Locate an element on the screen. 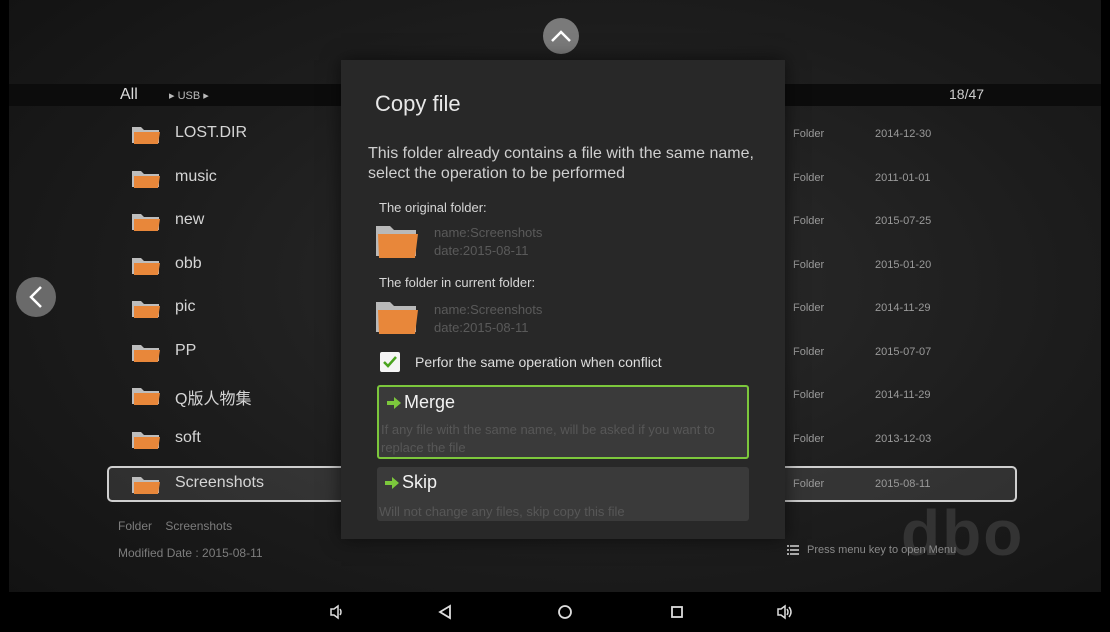 This screenshot has width=1110, height=632. file-name: pic is located at coordinates (185, 306).